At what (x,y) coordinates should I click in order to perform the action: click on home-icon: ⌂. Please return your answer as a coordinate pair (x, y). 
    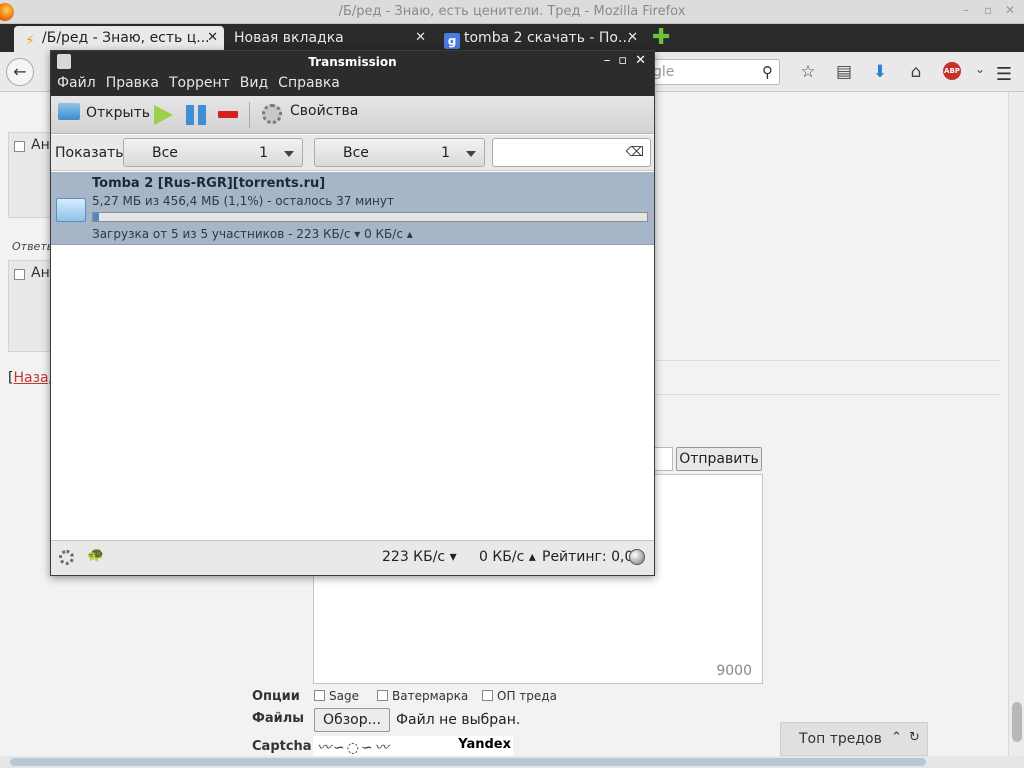
    Looking at the image, I should click on (916, 72).